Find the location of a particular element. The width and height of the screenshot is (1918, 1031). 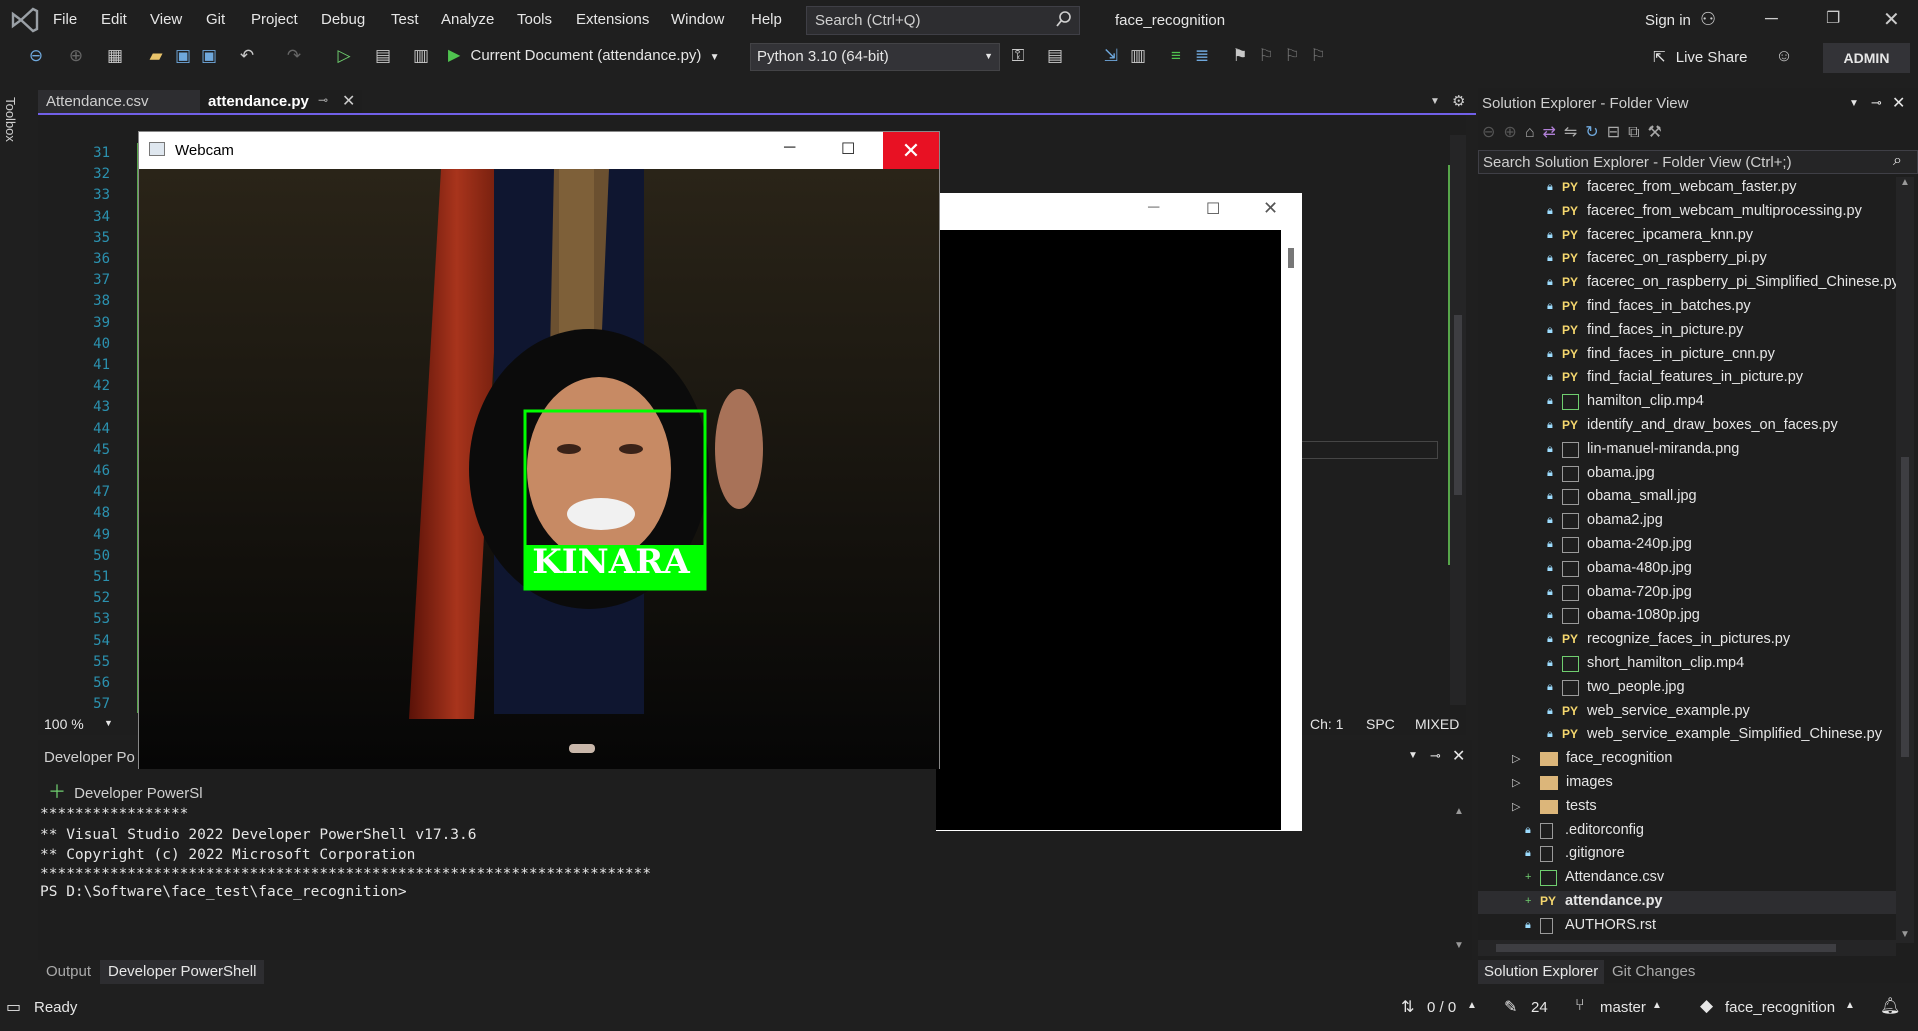

new-project-icon: ▦ is located at coordinates (115, 56).